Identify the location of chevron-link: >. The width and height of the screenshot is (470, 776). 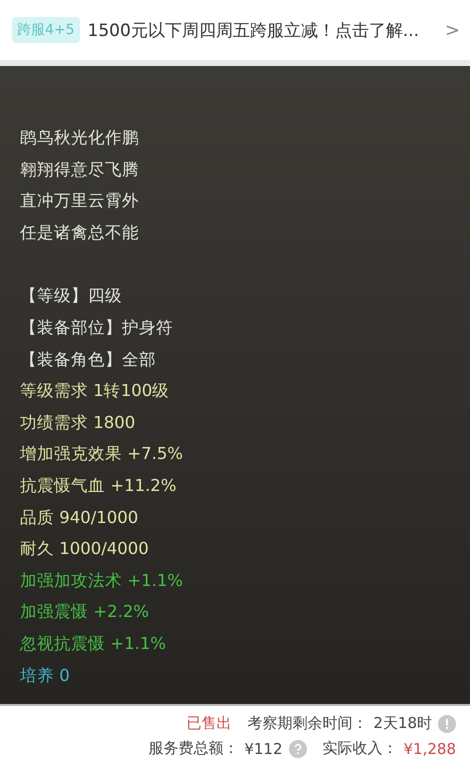
(452, 30).